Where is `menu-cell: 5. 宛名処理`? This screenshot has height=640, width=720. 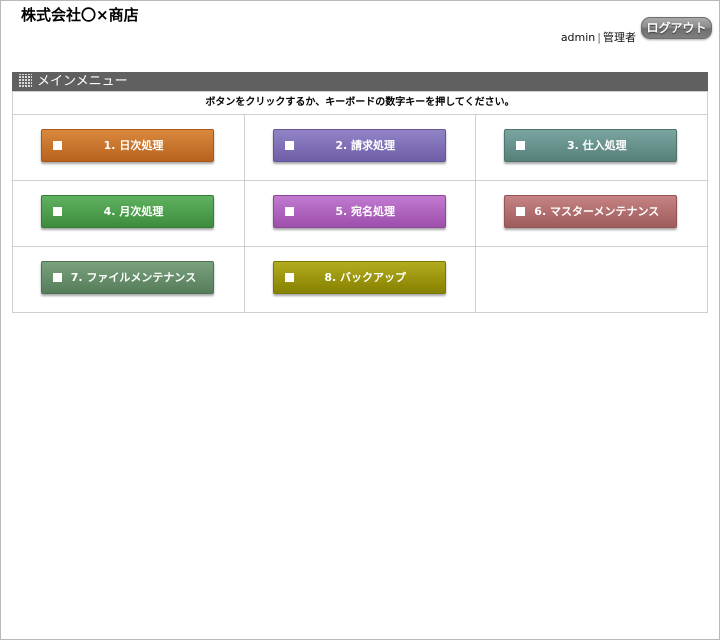 menu-cell: 5. 宛名処理 is located at coordinates (360, 213).